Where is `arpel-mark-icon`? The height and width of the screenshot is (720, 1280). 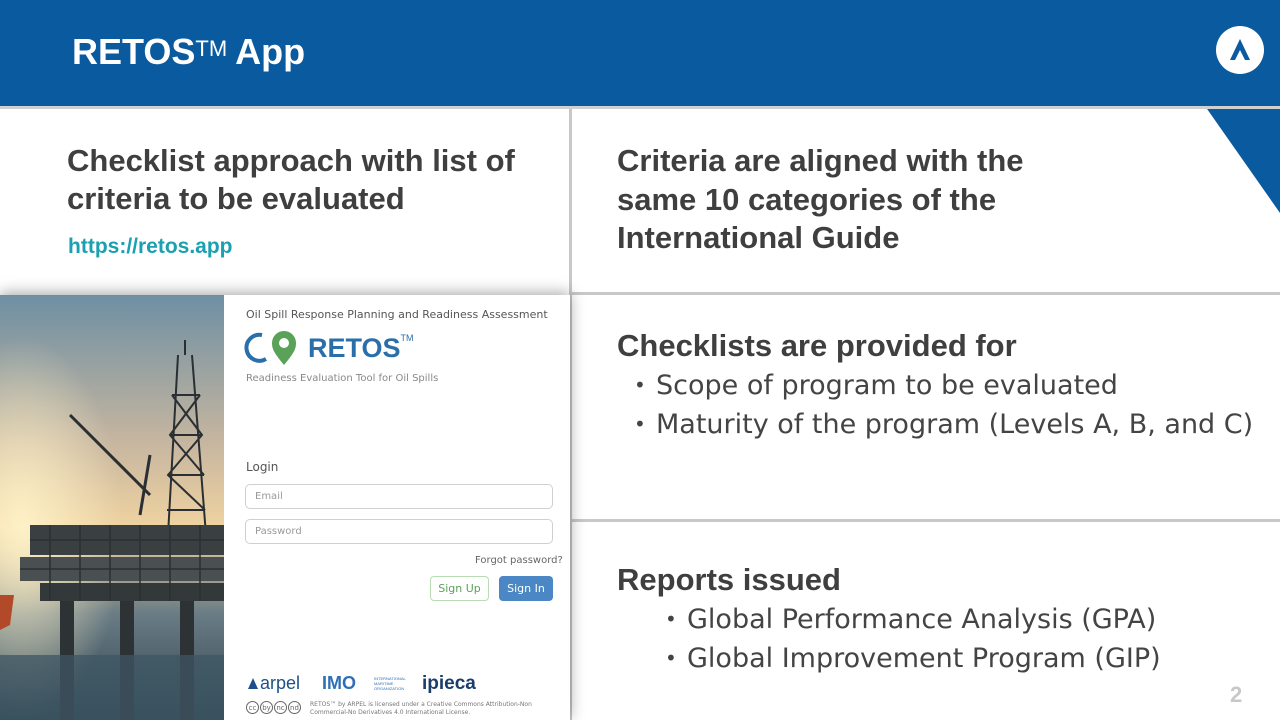
arpel-mark-icon is located at coordinates (253, 683).